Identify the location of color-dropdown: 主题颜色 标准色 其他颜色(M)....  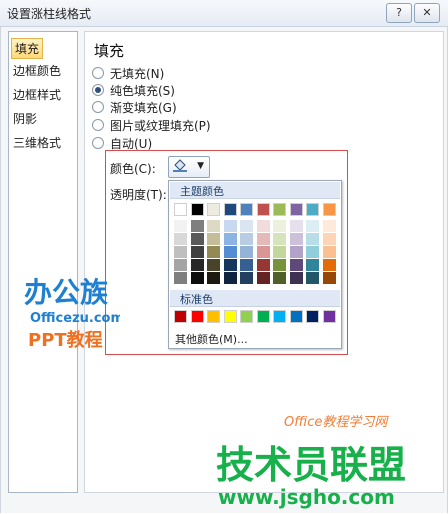
(255, 264).